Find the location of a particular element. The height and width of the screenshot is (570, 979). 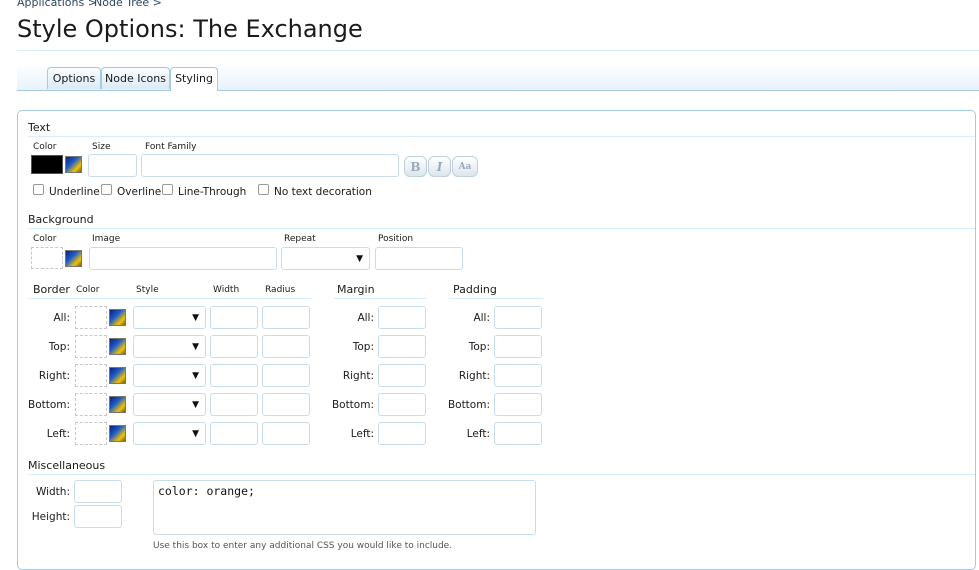

tab-styling: Styling is located at coordinates (194, 79).